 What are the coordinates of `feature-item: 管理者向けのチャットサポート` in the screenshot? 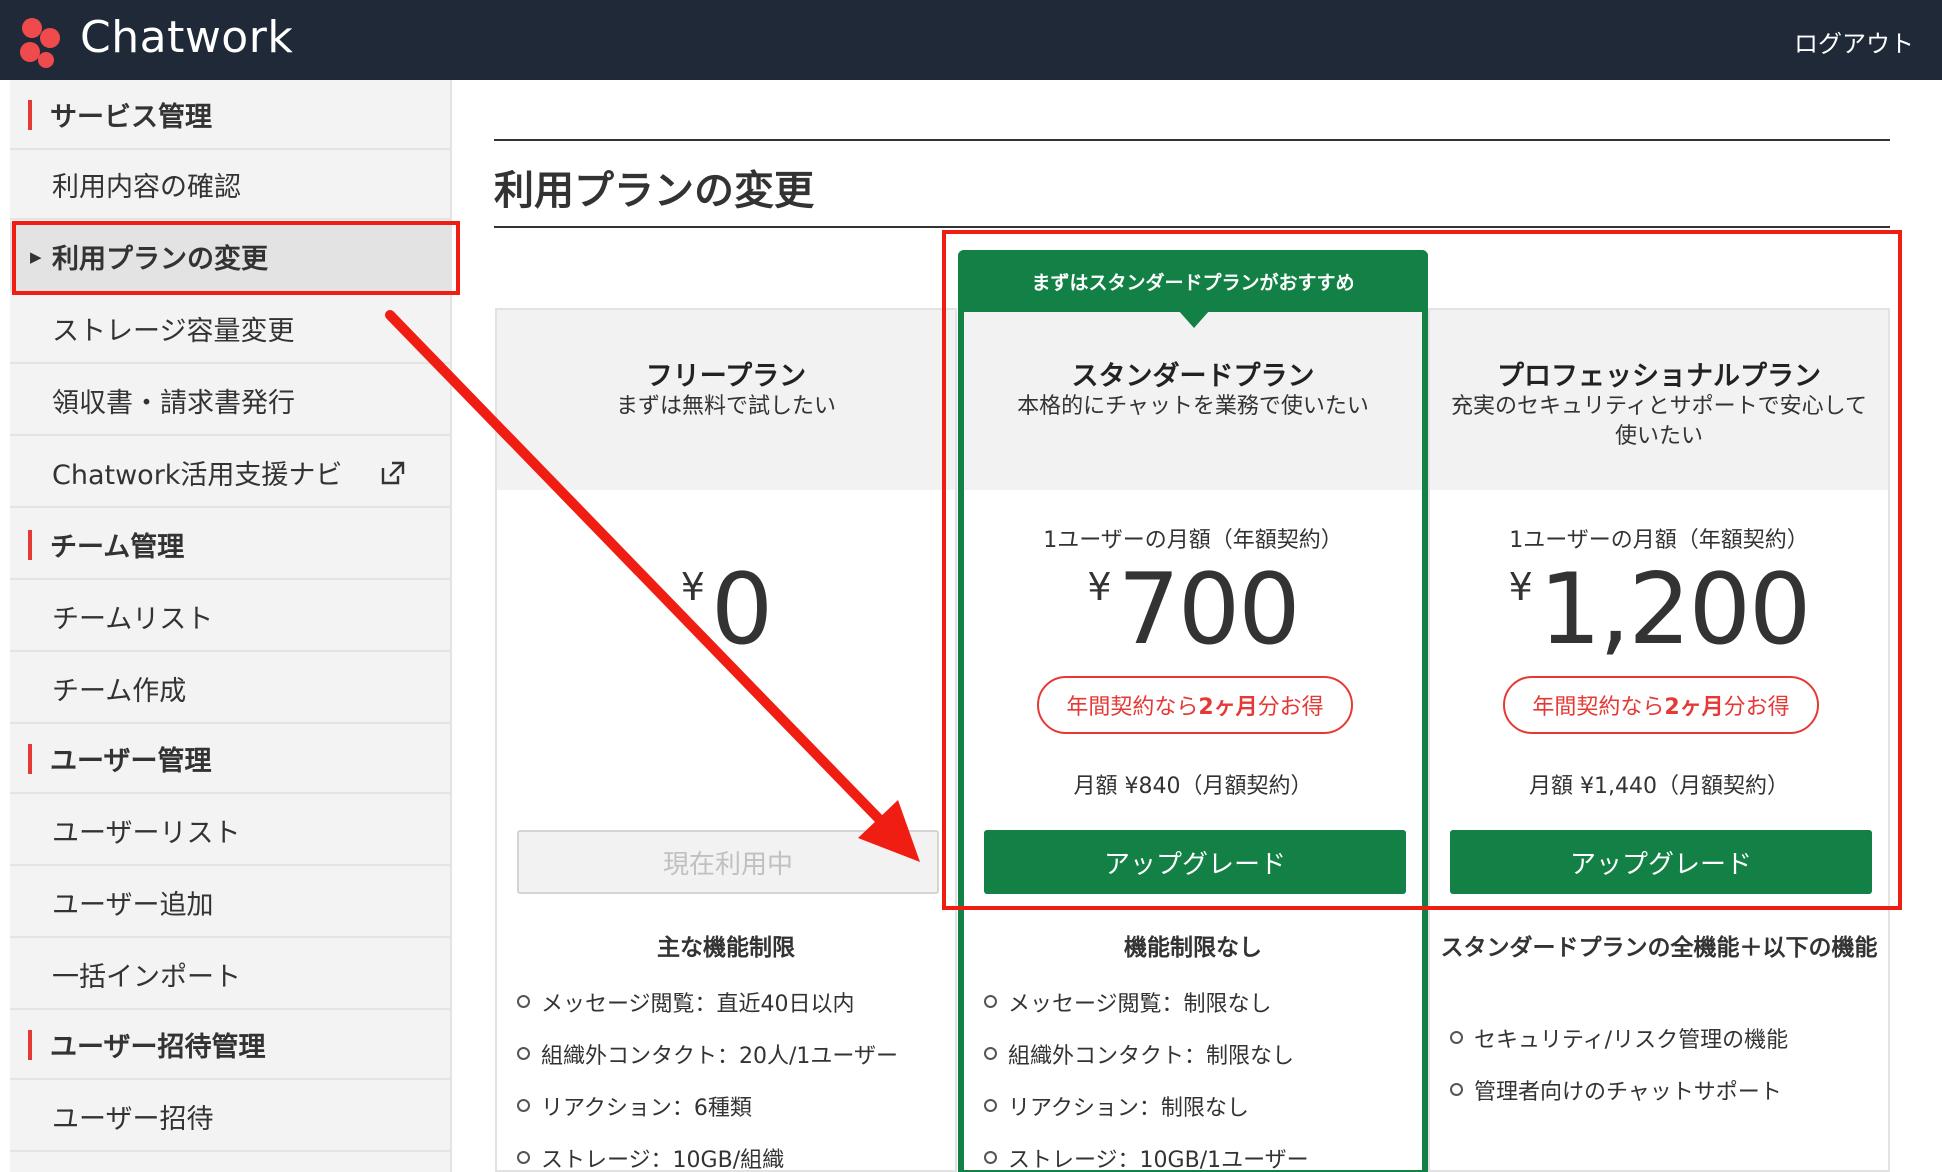 It's located at (1616, 1090).